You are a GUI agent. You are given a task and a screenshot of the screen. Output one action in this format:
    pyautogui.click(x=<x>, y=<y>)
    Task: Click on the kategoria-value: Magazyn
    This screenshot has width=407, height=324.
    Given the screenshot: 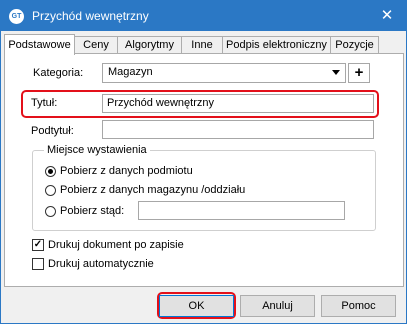 What is the action you would take?
    pyautogui.click(x=130, y=72)
    